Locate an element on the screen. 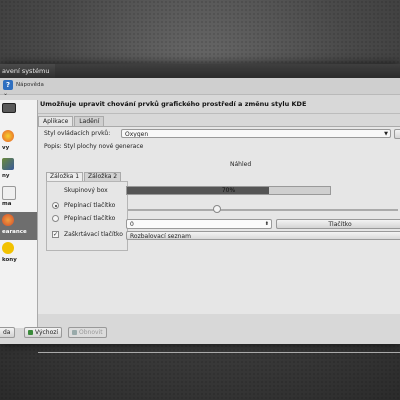 The image size is (400, 400). sidebar: vy ny ma earance kony is located at coordinates (19, 214).